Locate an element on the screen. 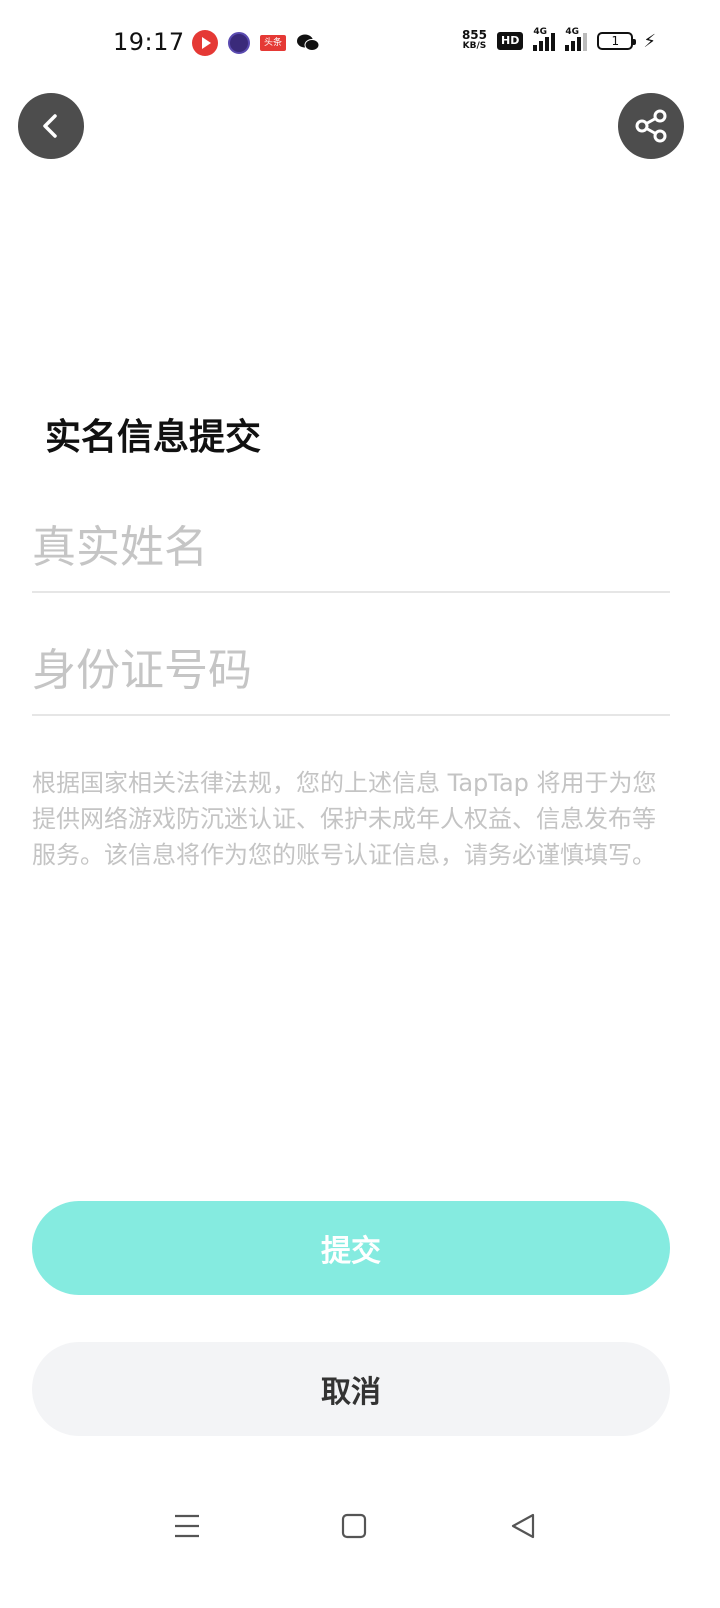 The image size is (720, 1608). network-speed-value: 855 is located at coordinates (474, 35).